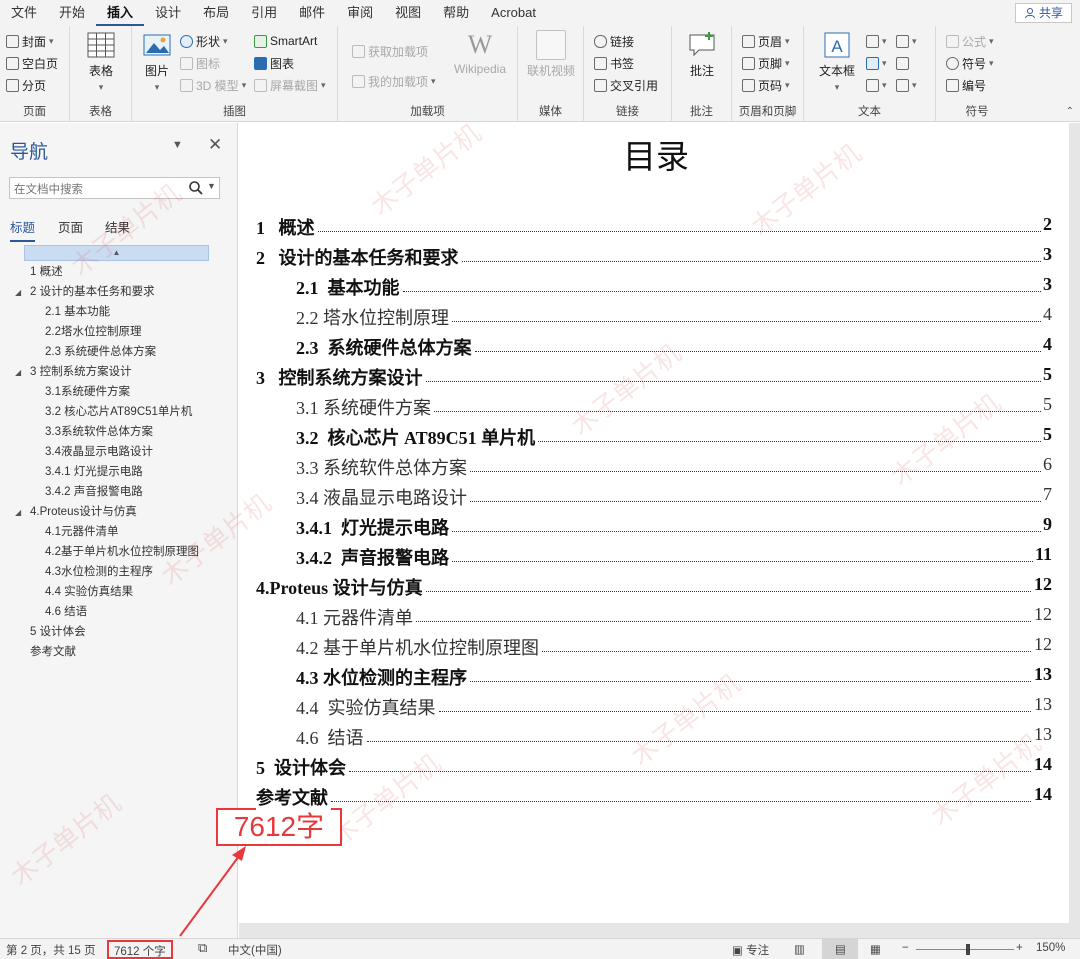  I want to click on print-layout-button: ▤, so click(840, 949).